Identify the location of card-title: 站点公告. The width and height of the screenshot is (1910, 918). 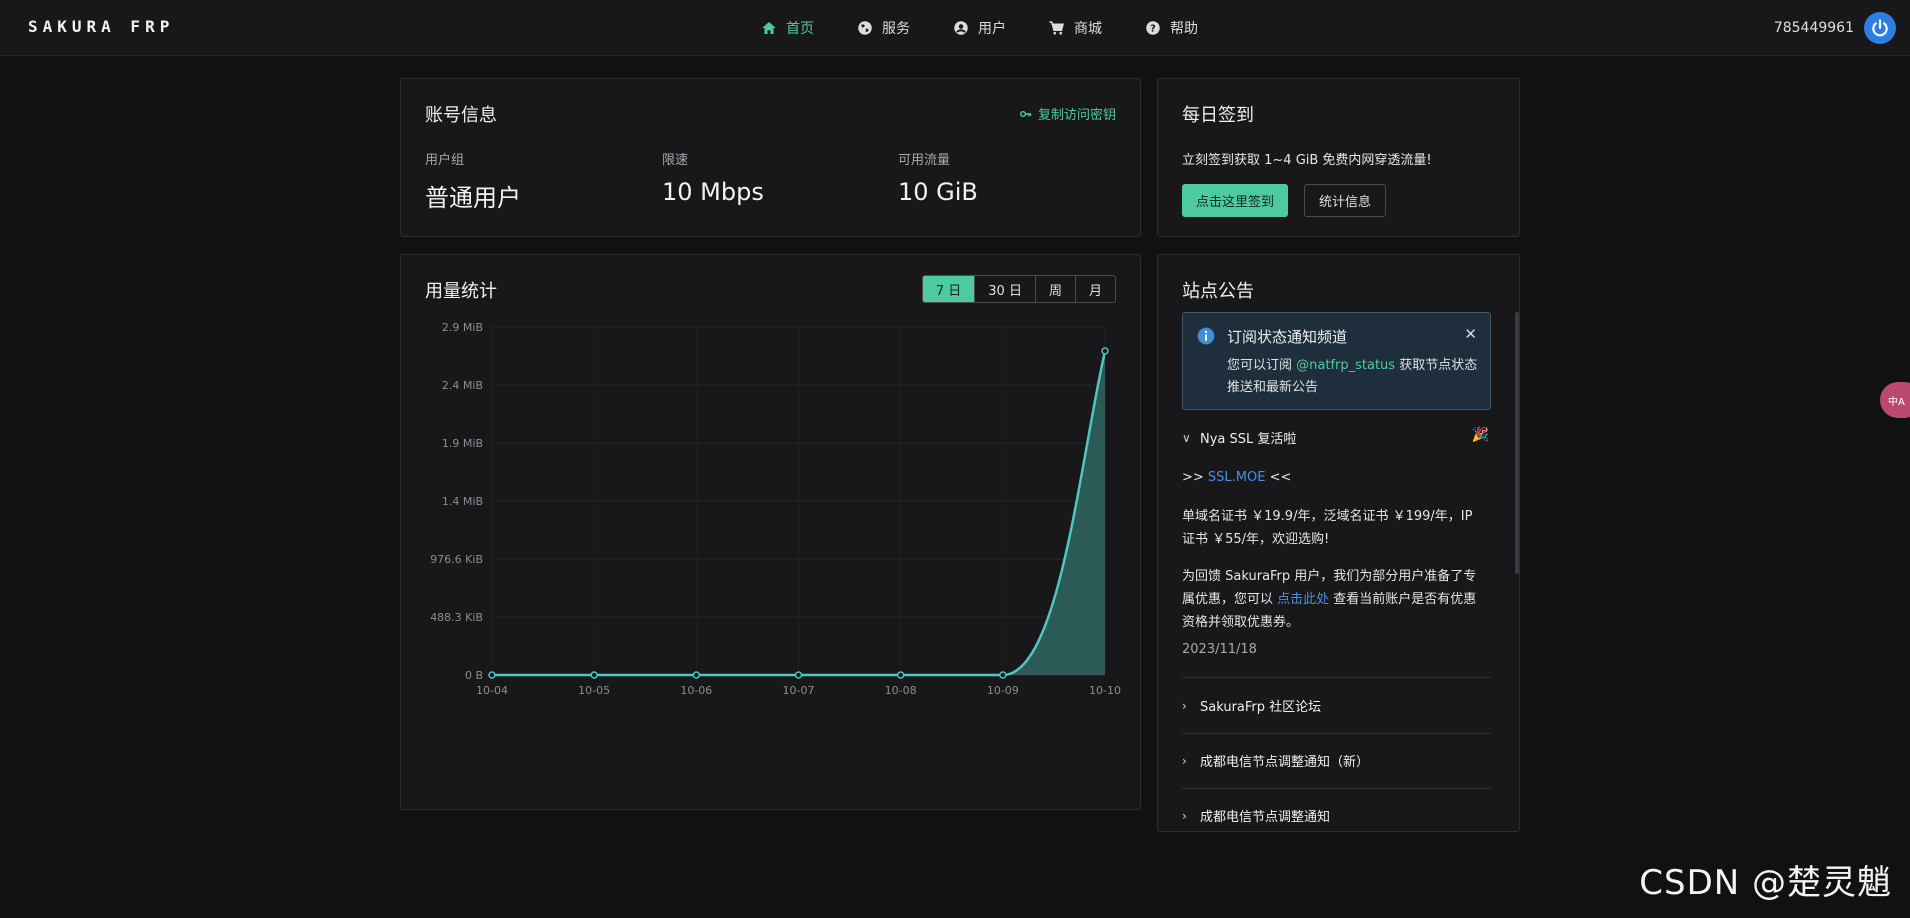
(1218, 291).